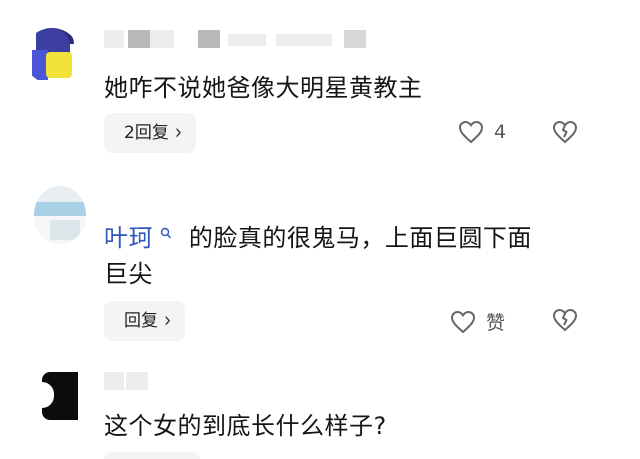 The height and width of the screenshot is (459, 640). I want to click on like-button: 赞, so click(477, 321).